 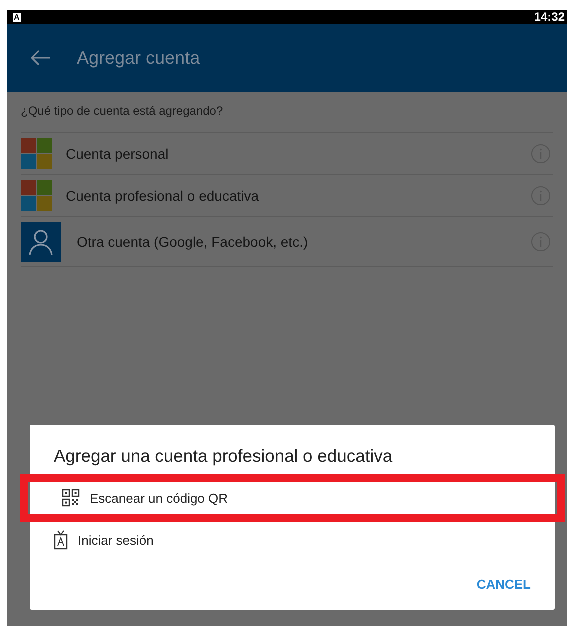 I want to click on app-bar-title: Agregar cuenta, so click(x=138, y=58).